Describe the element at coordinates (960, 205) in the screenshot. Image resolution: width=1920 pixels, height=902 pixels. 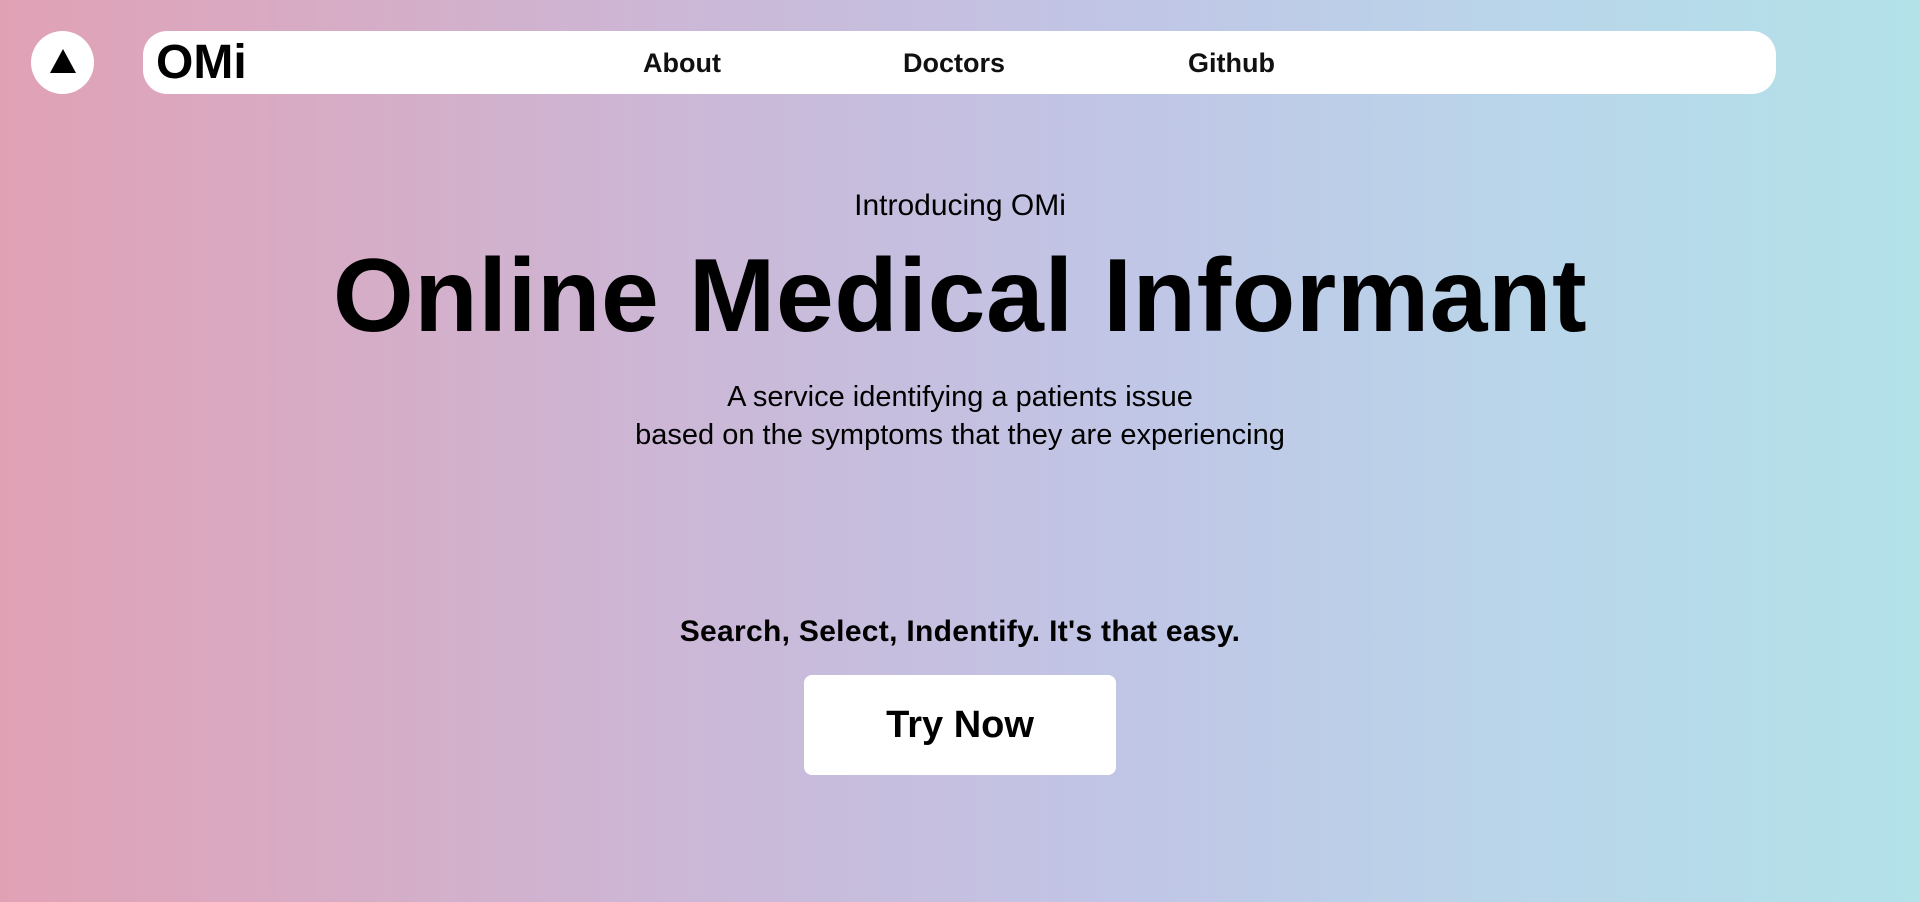
I see `hero-intro: Introducing OMi` at that location.